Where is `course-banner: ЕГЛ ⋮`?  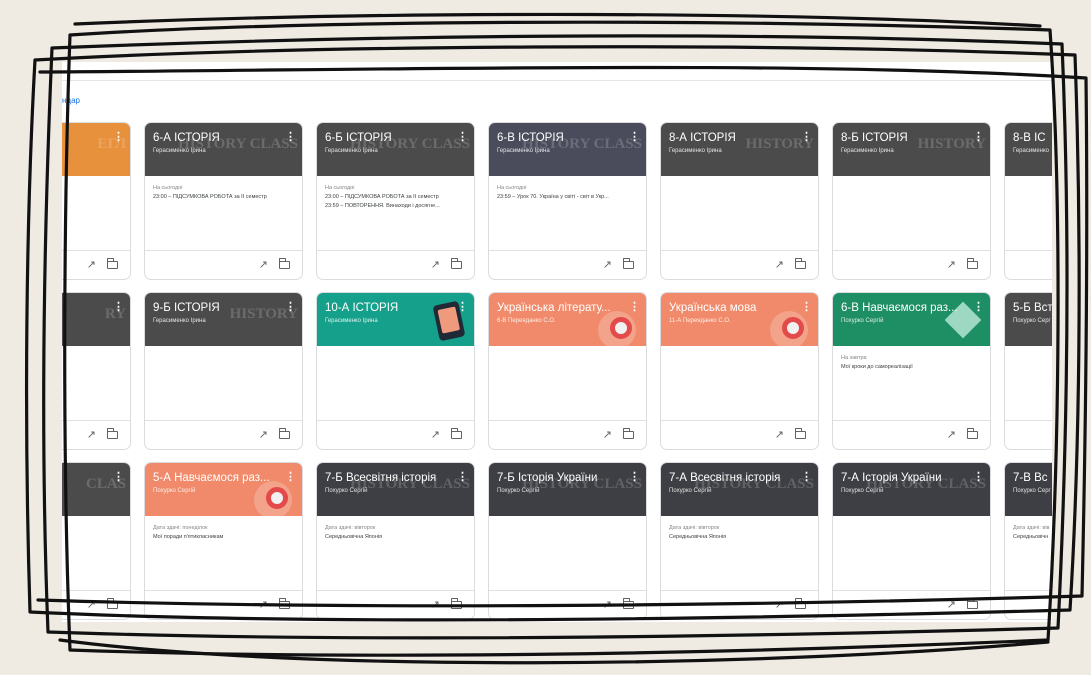 course-banner: ЕГЛ ⋮ is located at coordinates (96, 149).